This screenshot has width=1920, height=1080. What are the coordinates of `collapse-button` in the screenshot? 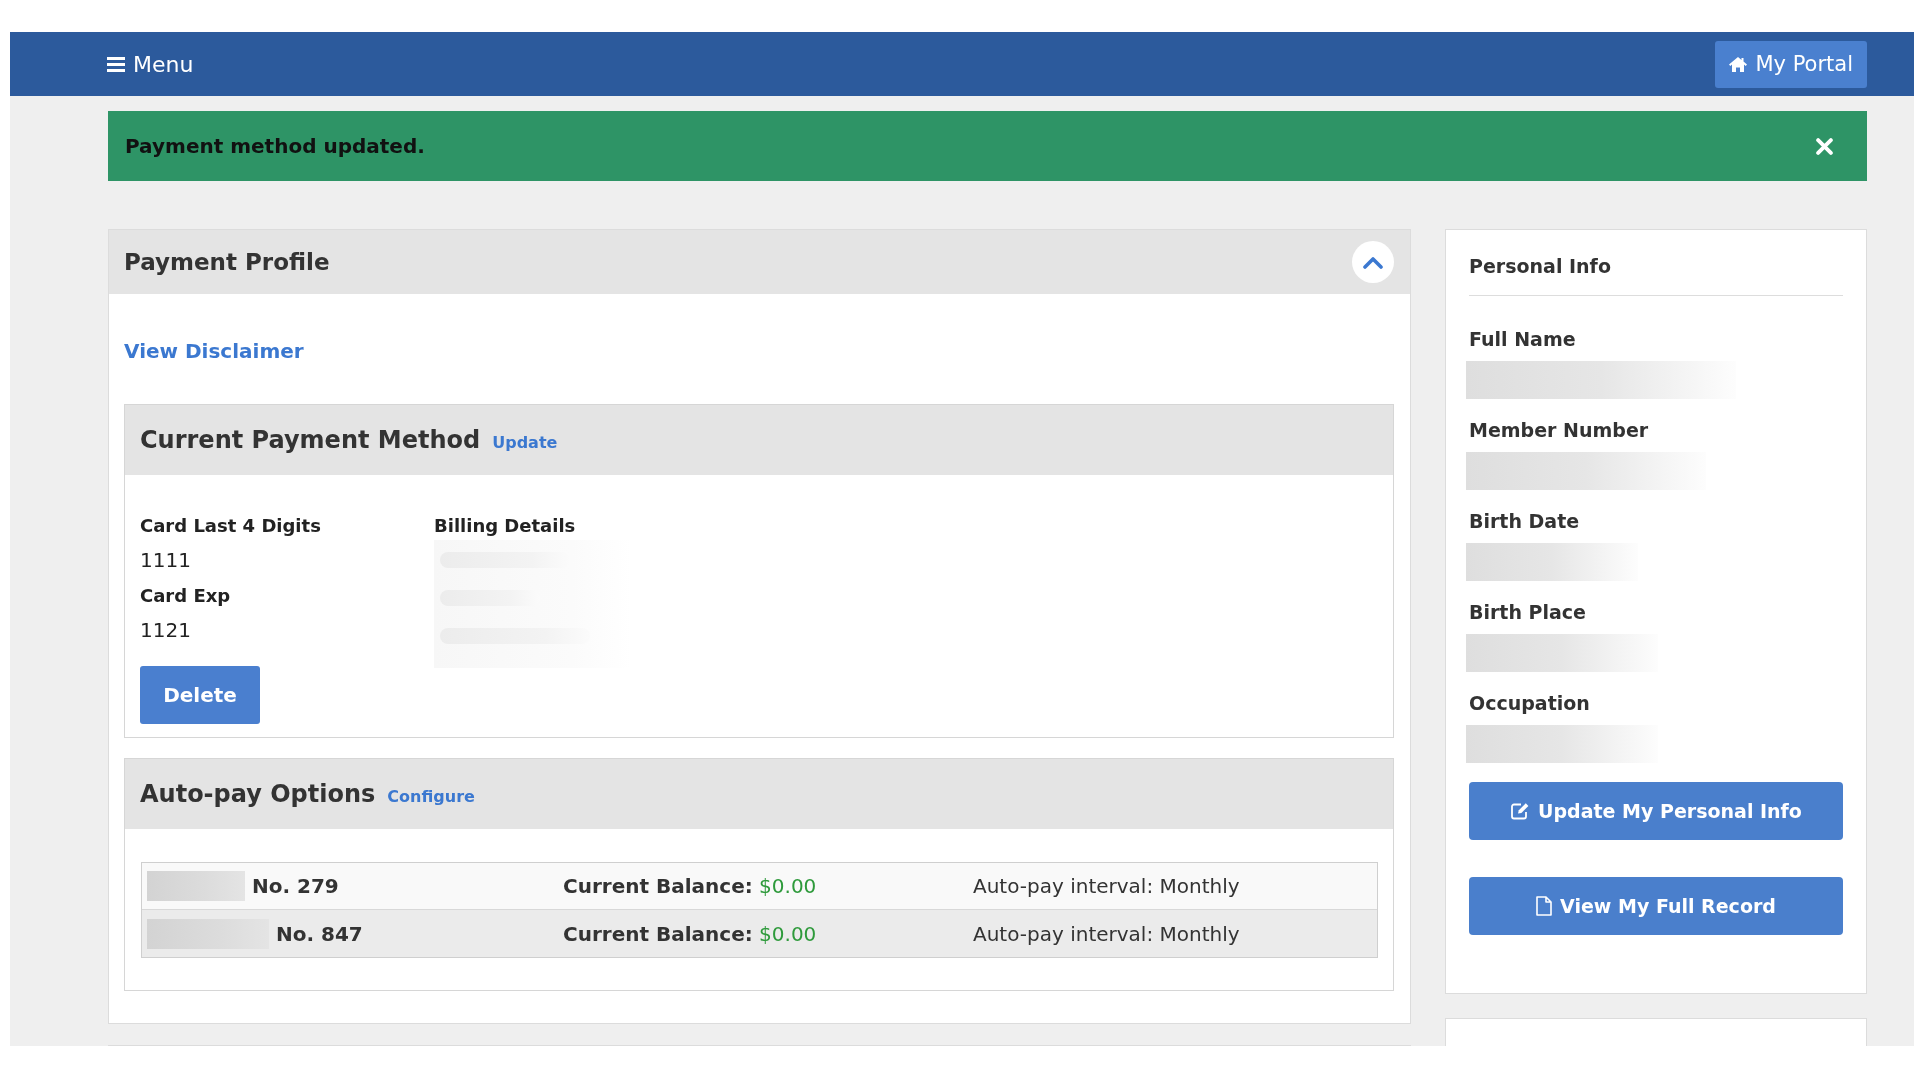 It's located at (1373, 262).